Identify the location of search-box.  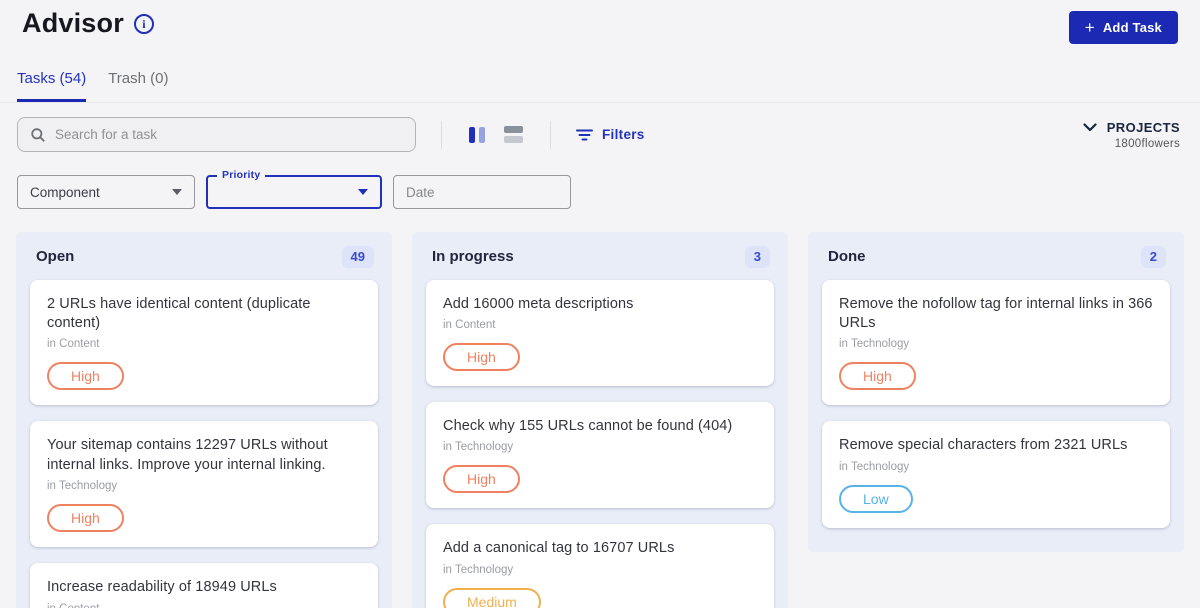
(216, 134).